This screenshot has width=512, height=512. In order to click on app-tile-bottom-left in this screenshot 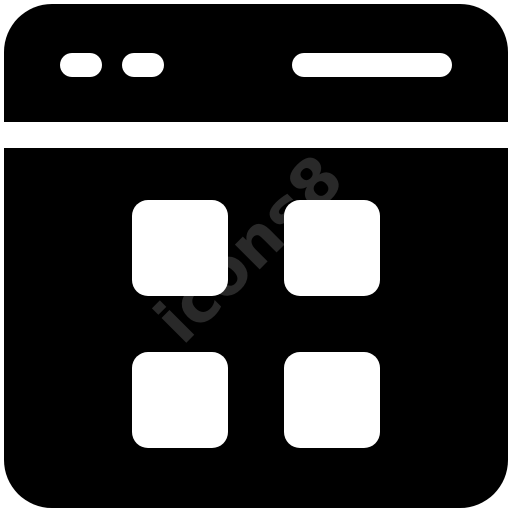, I will do `click(180, 400)`.